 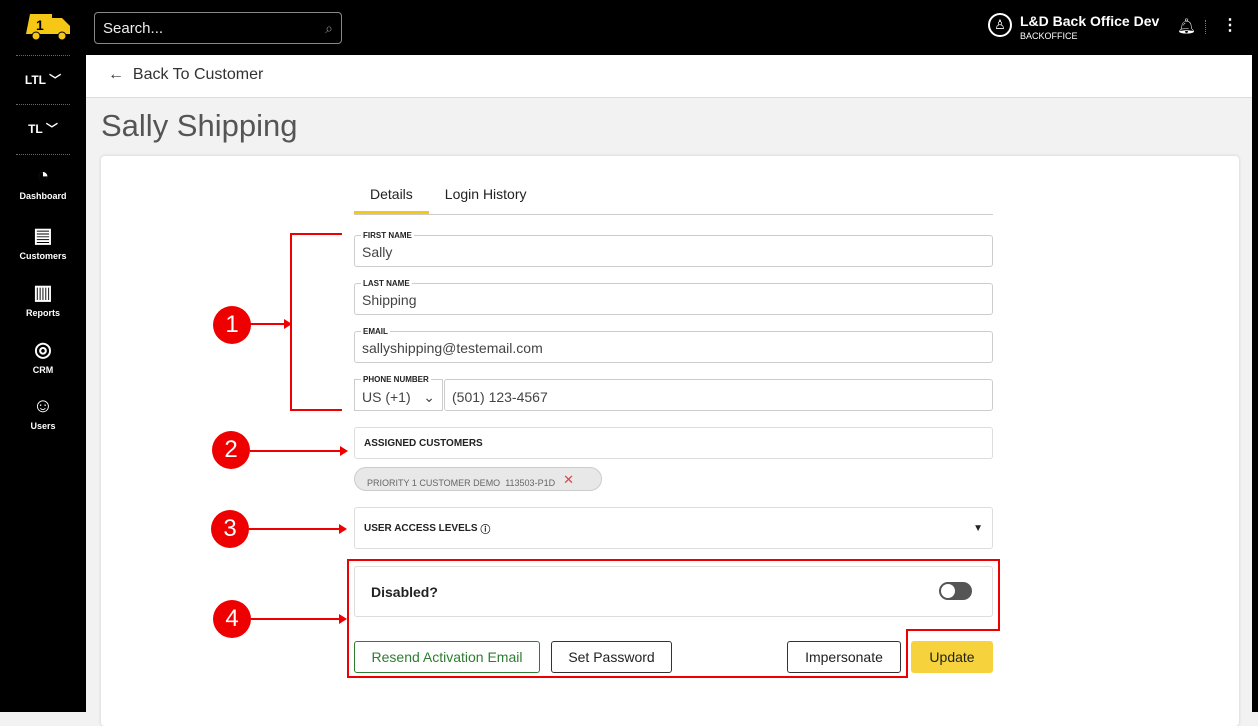 What do you see at coordinates (43, 426) in the screenshot?
I see `sidebar-item-label: Users` at bounding box center [43, 426].